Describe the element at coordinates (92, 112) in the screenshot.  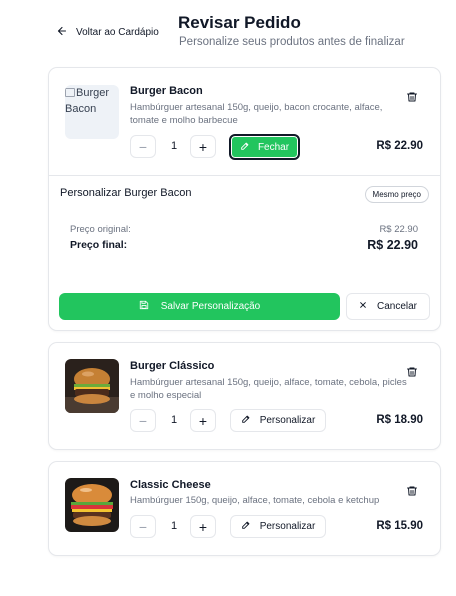
I see `product-image: Burger Bacon` at that location.